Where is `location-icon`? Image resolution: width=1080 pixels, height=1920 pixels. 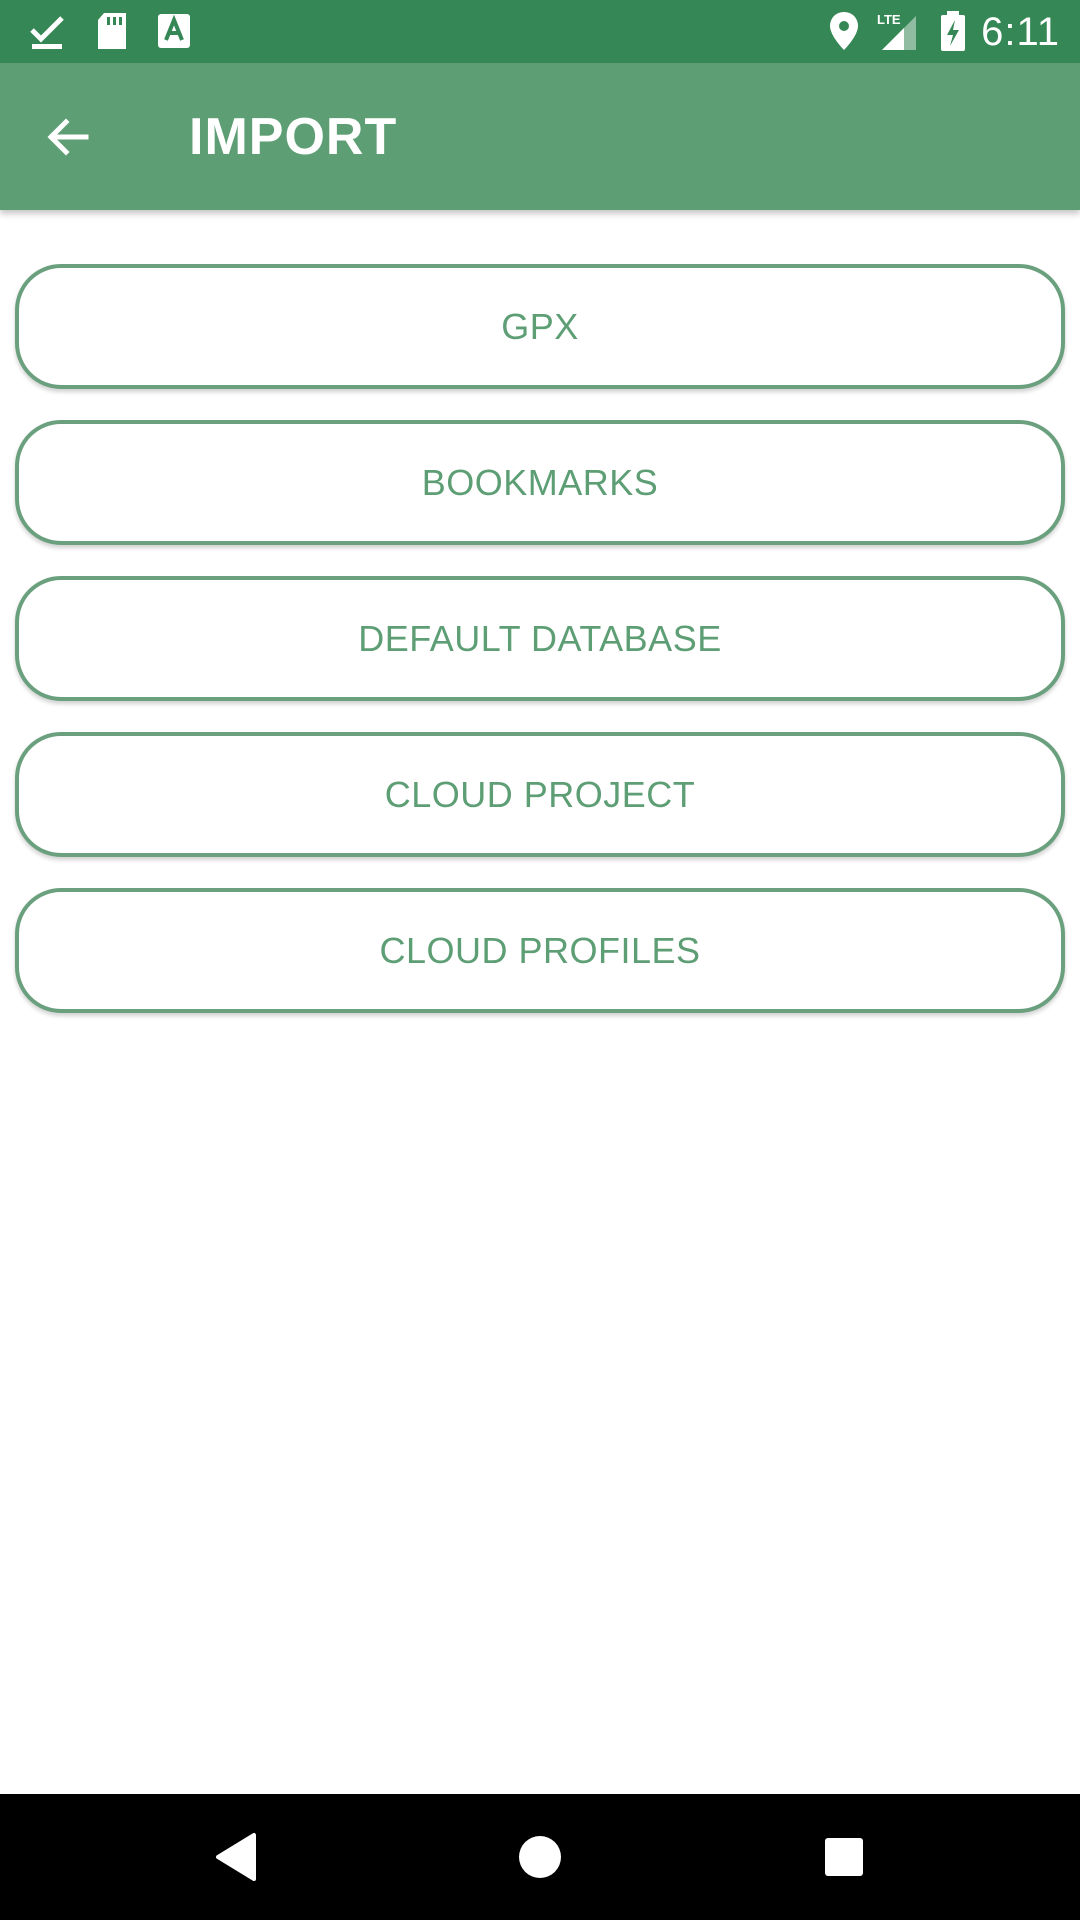
location-icon is located at coordinates (844, 31).